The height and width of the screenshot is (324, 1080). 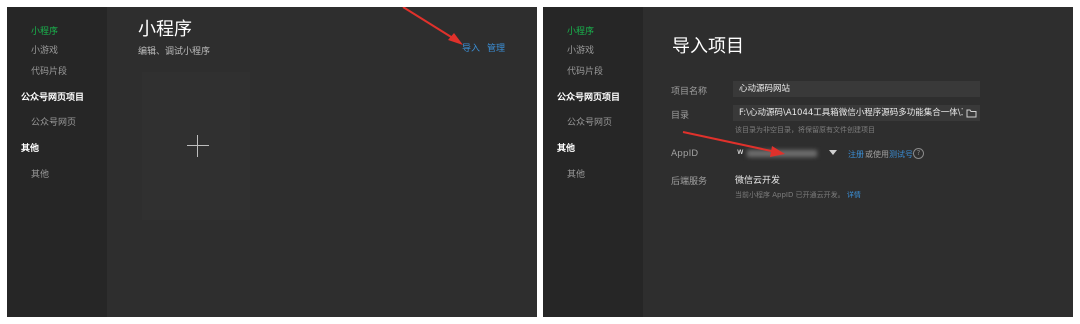 What do you see at coordinates (496, 47) in the screenshot?
I see `manage-link: 管理` at bounding box center [496, 47].